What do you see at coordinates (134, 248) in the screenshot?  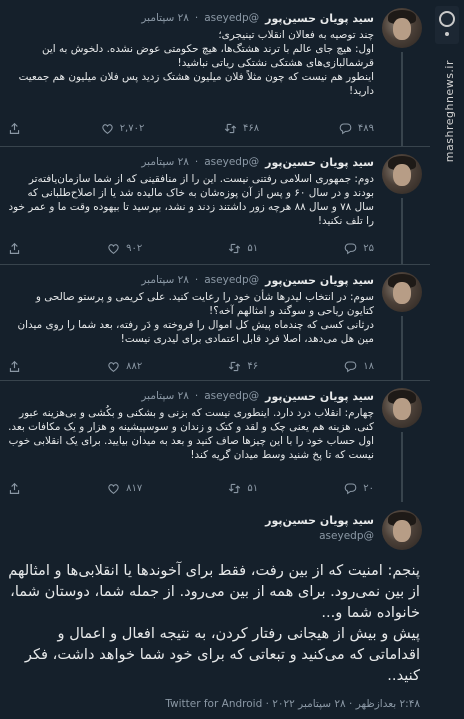 I see `like-count: ۹۰۲` at bounding box center [134, 248].